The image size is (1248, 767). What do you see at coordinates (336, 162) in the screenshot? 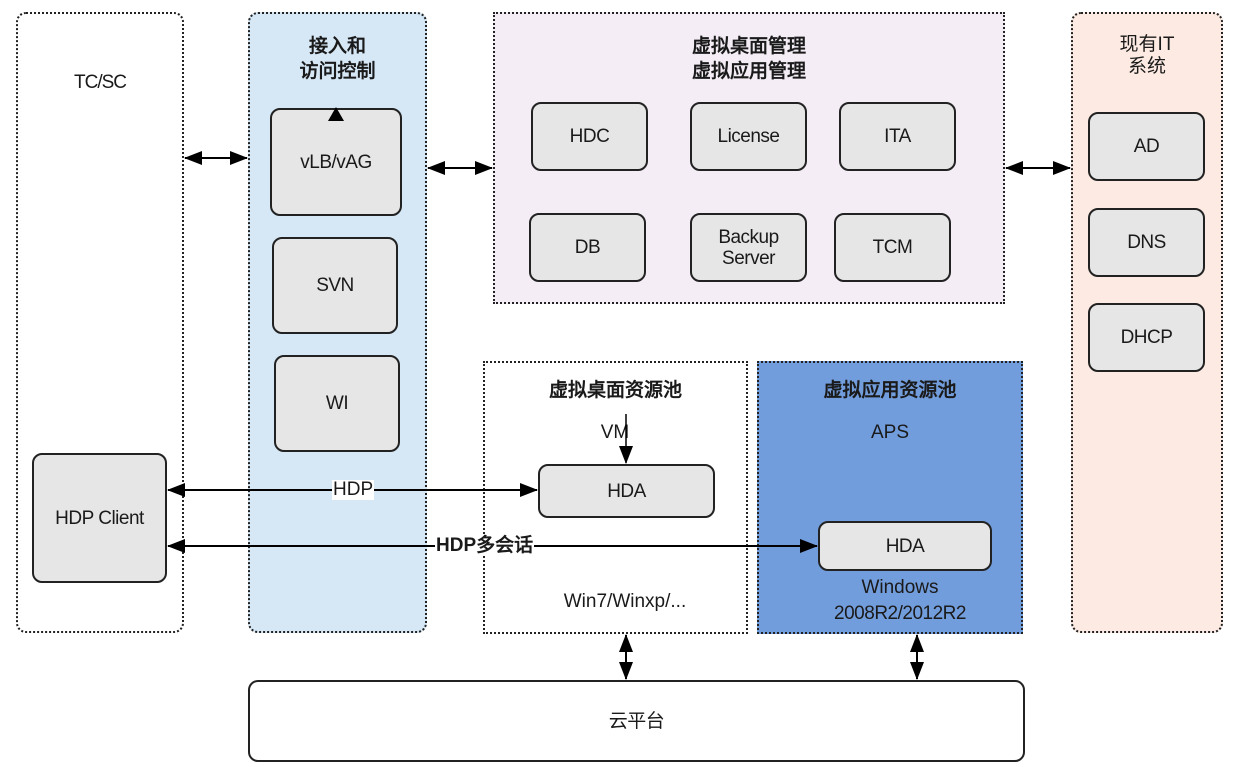
I see `node-vlb-vag: vLB/vAG` at bounding box center [336, 162].